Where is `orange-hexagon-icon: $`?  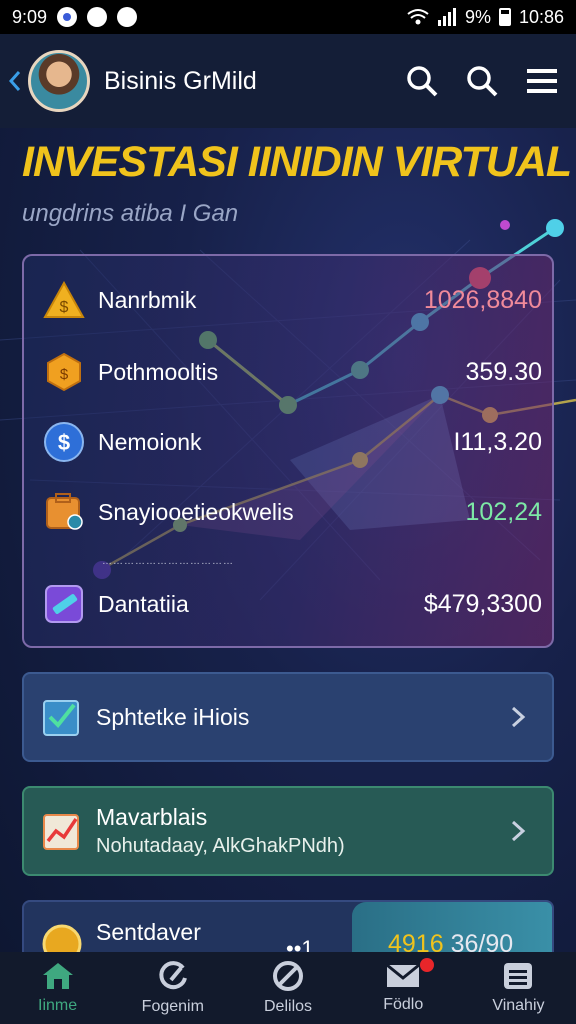 orange-hexagon-icon: $ is located at coordinates (64, 372).